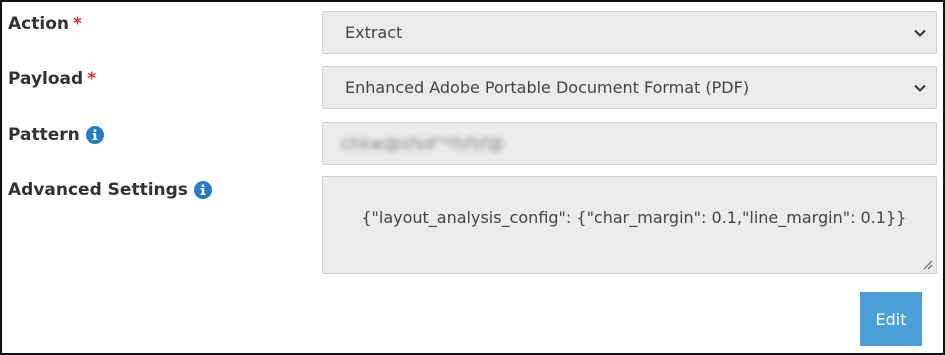 This screenshot has width=945, height=355. I want to click on action-label-text: Action, so click(38, 24).